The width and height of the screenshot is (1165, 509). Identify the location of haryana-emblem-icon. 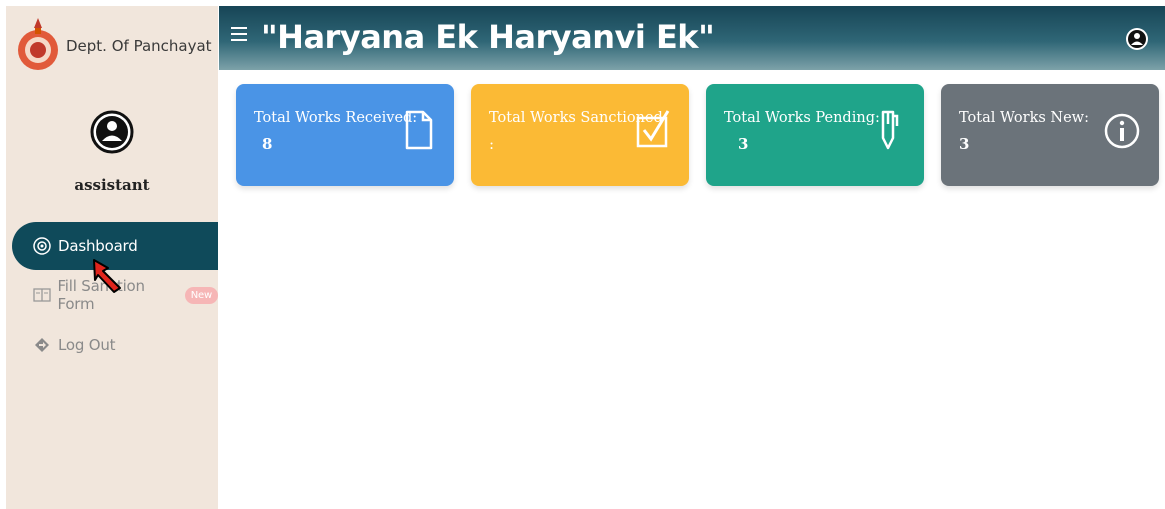
(38, 46).